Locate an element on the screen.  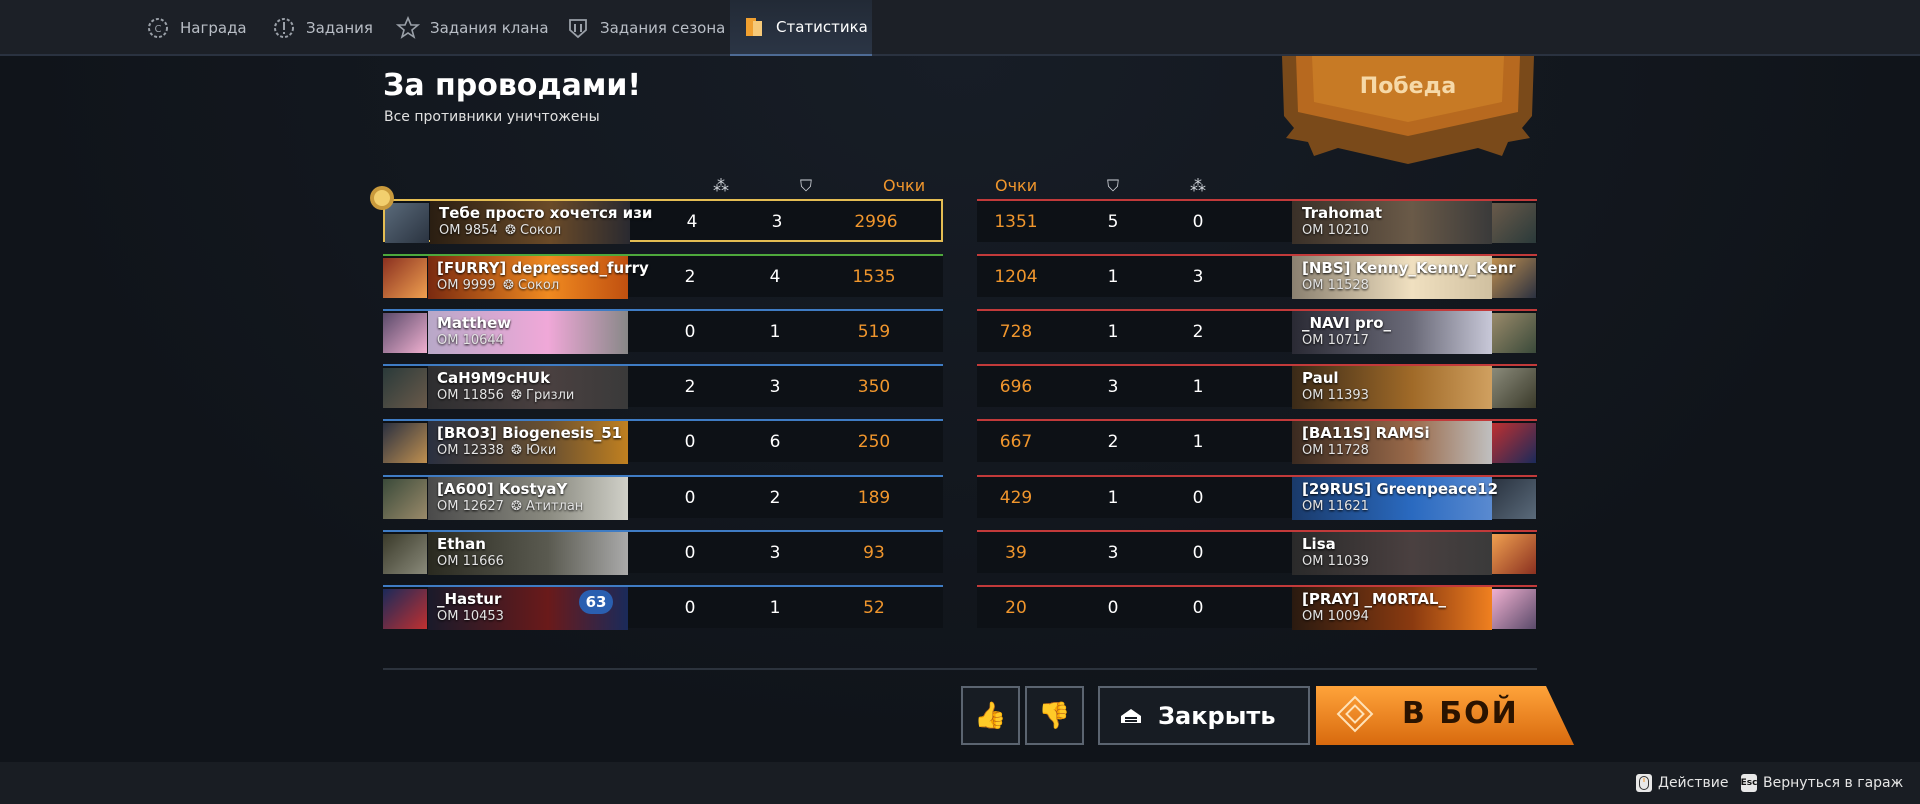
player-name: [BA11S] RAMSi is located at coordinates (1366, 433).